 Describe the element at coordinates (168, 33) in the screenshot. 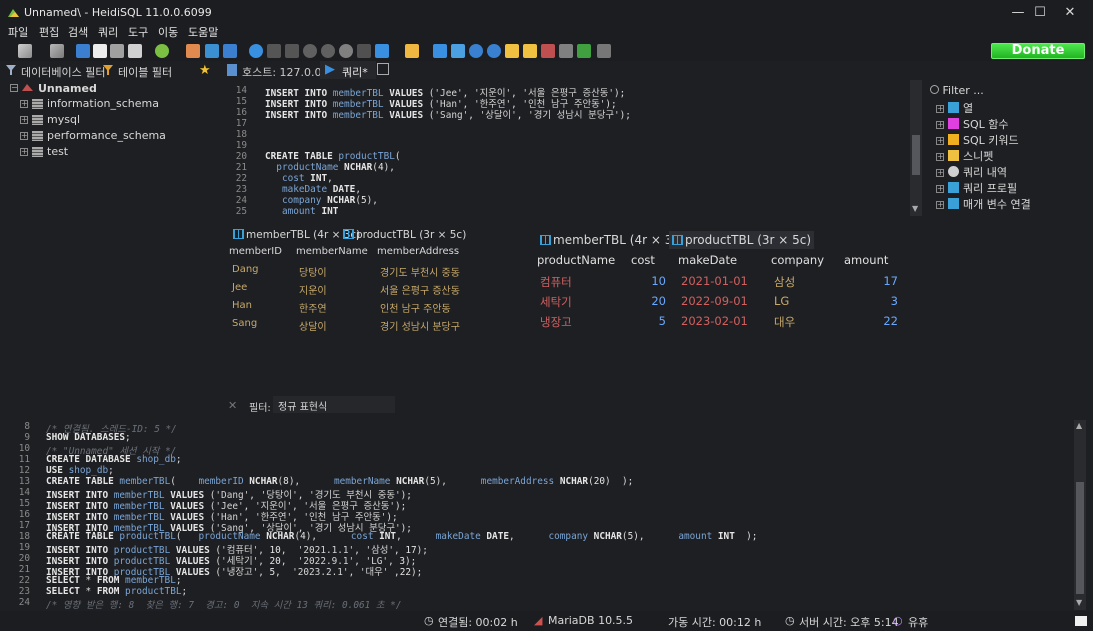

I see `menu-go: 이동` at that location.